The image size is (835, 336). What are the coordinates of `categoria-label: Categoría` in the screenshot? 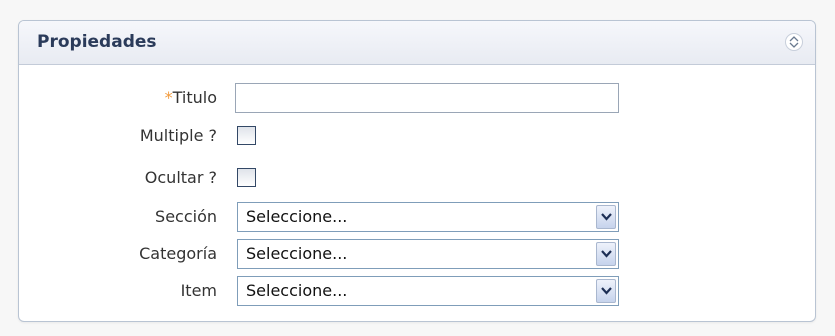 It's located at (178, 253).